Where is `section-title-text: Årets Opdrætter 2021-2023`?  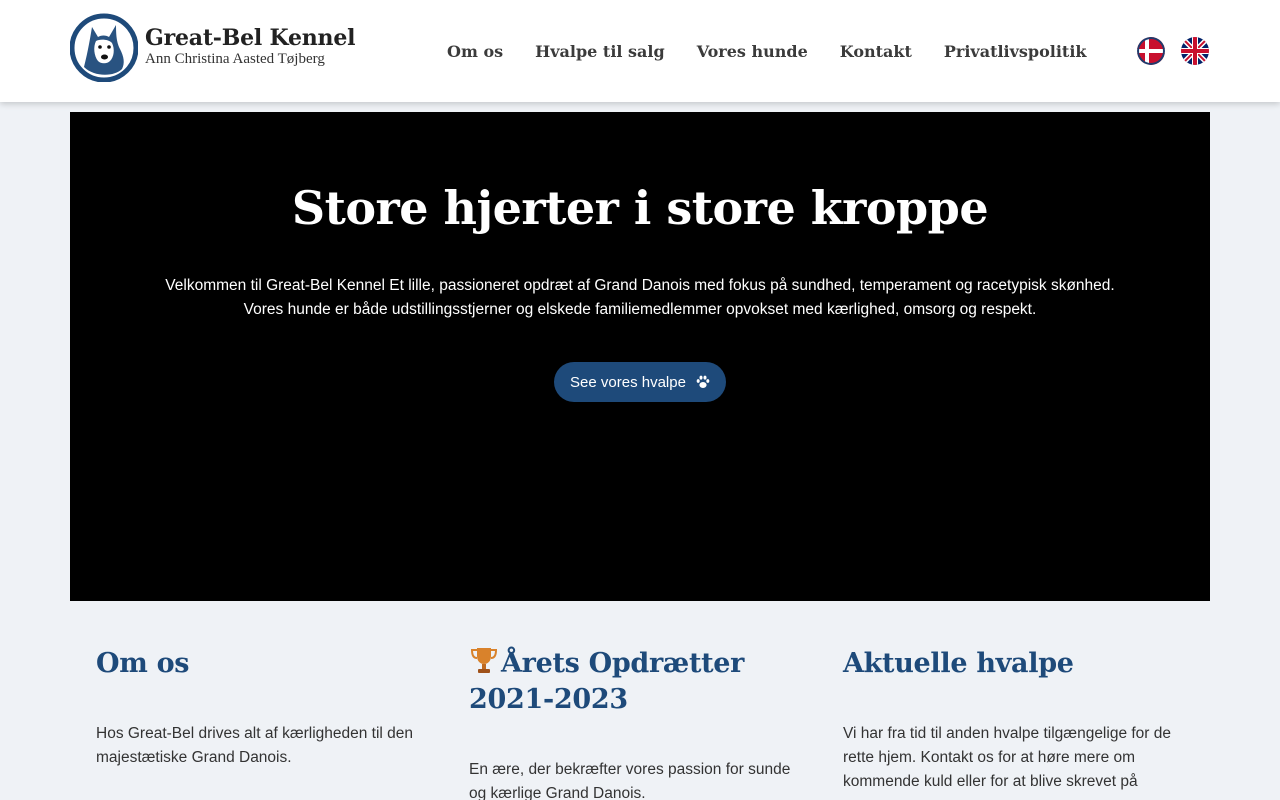 section-title-text: Årets Opdrætter 2021-2023 is located at coordinates (607, 681).